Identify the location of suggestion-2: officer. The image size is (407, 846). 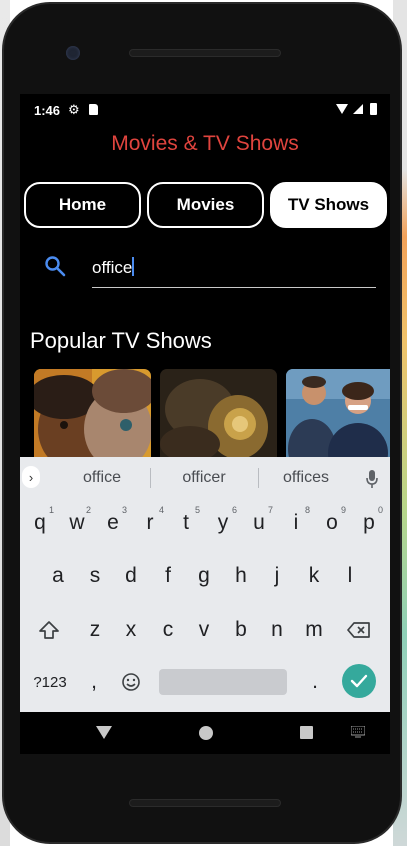
(204, 478).